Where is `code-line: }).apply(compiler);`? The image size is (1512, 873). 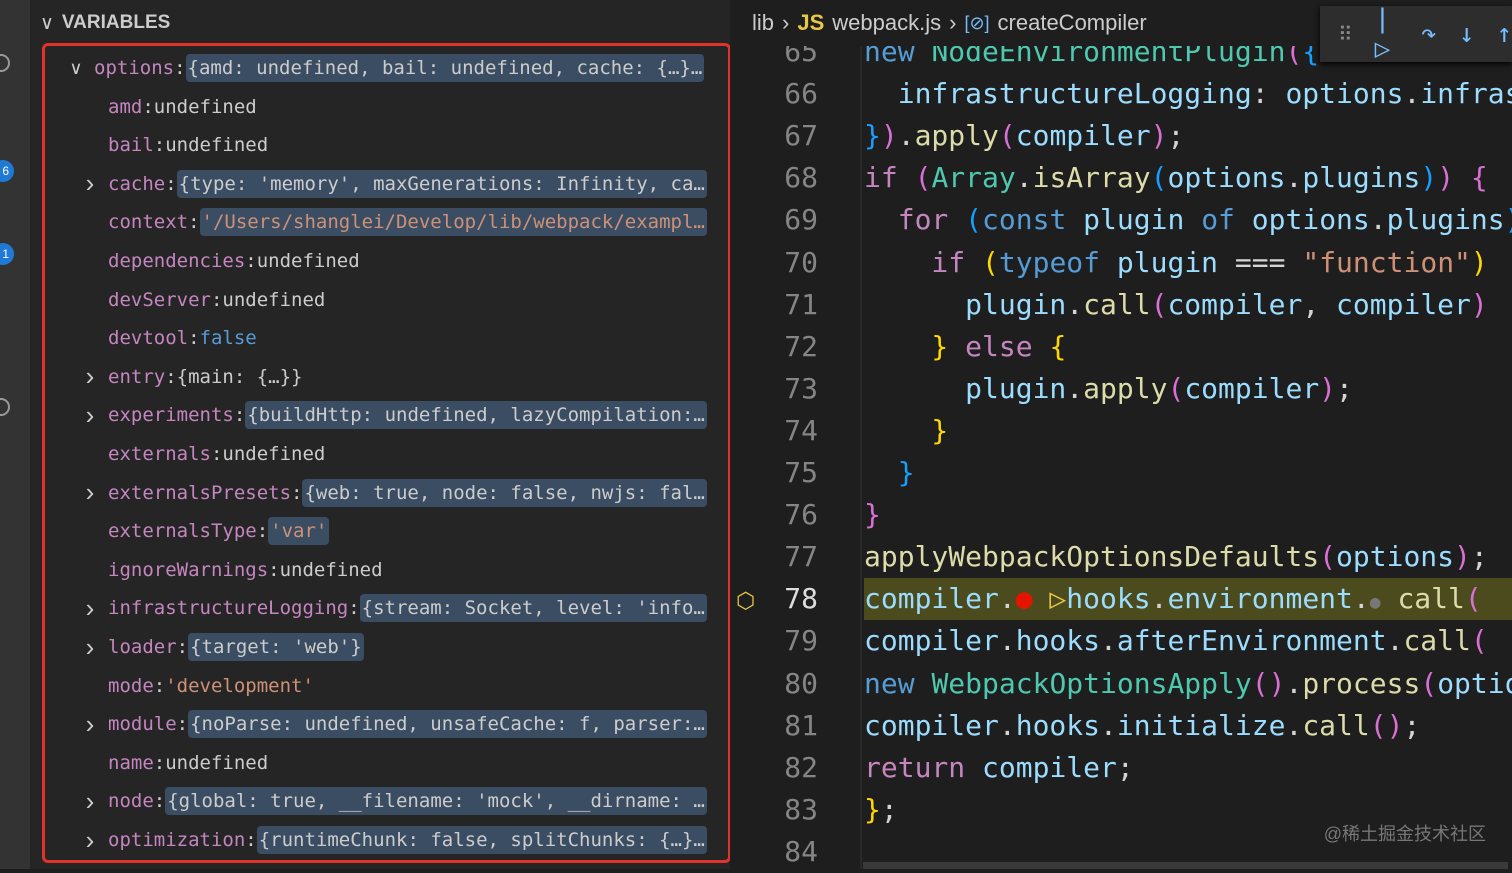
code-line: }).apply(compiler); is located at coordinates (1188, 136).